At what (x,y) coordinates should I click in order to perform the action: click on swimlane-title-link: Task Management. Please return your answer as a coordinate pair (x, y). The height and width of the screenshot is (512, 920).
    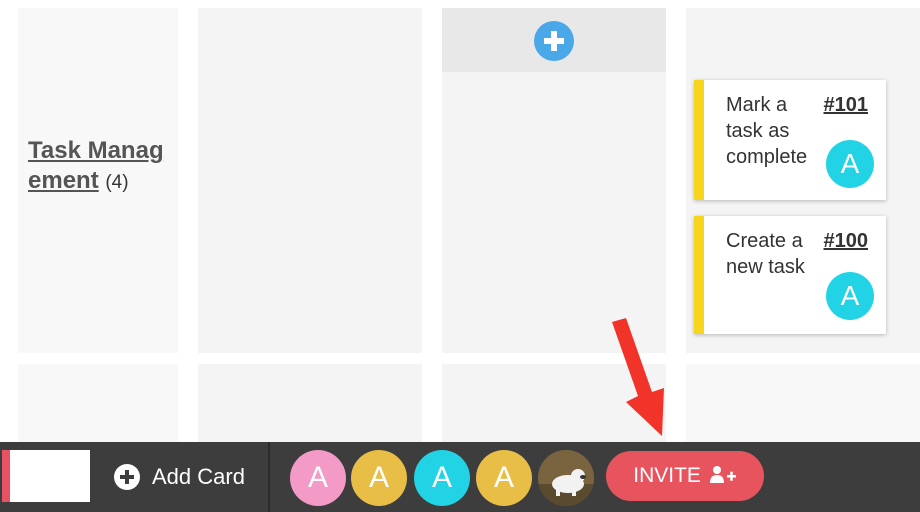
    Looking at the image, I should click on (96, 165).